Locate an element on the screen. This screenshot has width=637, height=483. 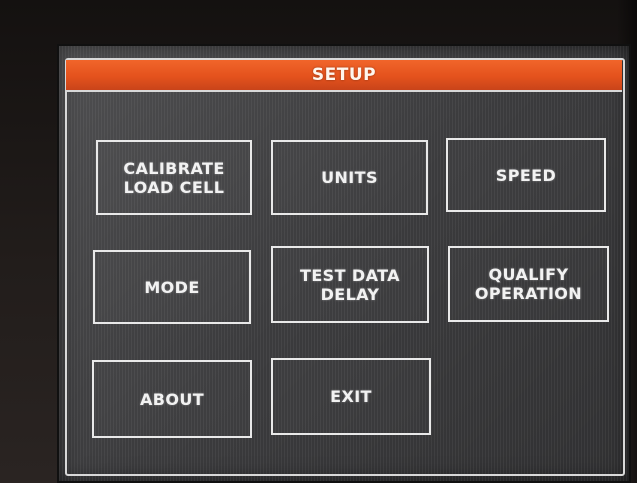
qualify-operation-label-line1: QUALIFY is located at coordinates (528, 274).